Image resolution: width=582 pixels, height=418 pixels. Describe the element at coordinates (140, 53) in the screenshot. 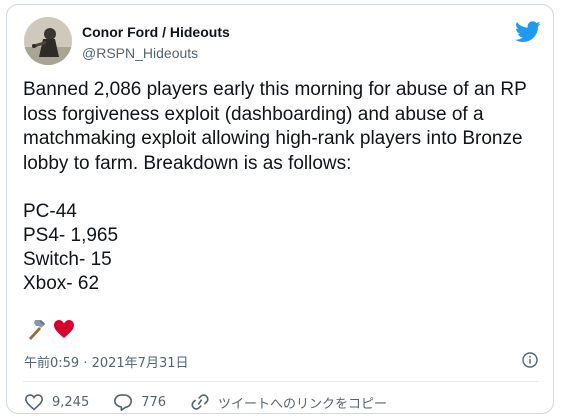

I see `author-handle: @RSPN_Hideouts` at that location.